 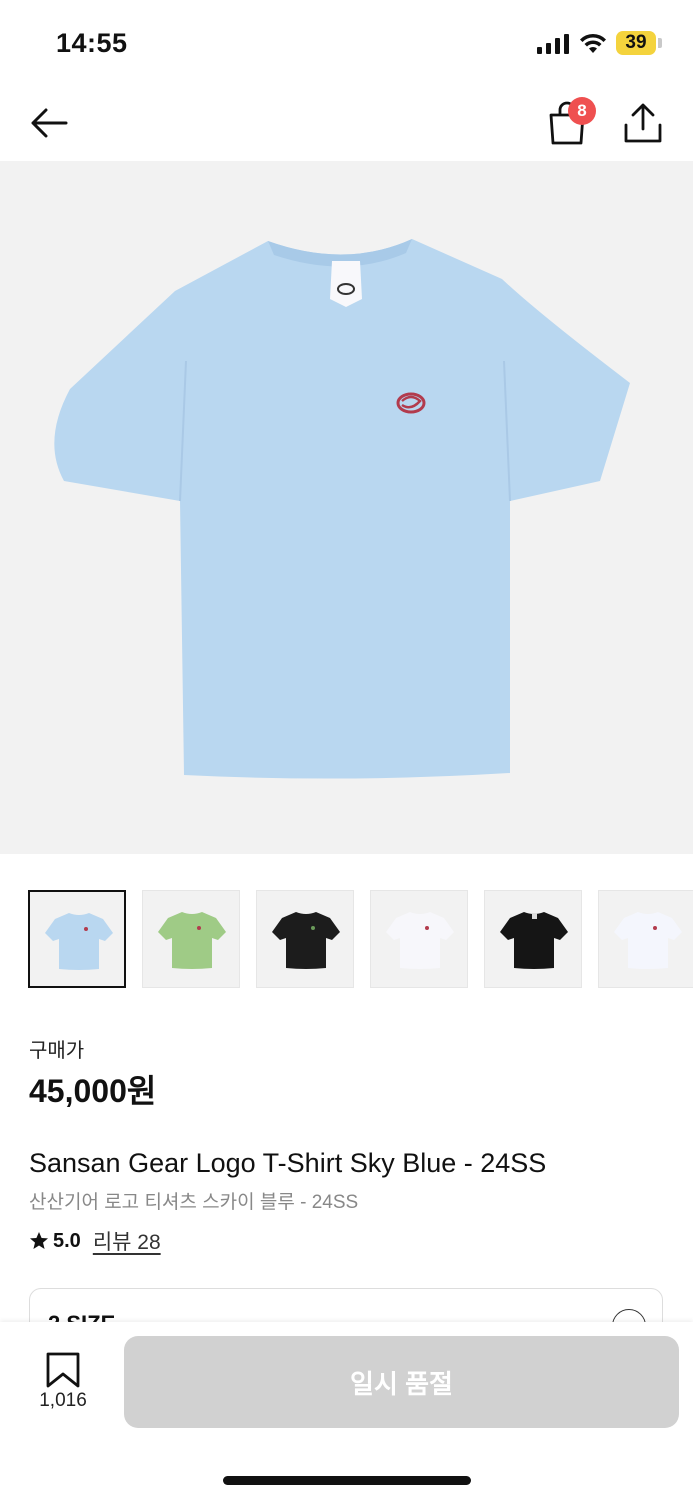 What do you see at coordinates (288, 1163) in the screenshot?
I see `product-title: Sansan Gear Logo T-Shirt Sky Blue - 24SS` at bounding box center [288, 1163].